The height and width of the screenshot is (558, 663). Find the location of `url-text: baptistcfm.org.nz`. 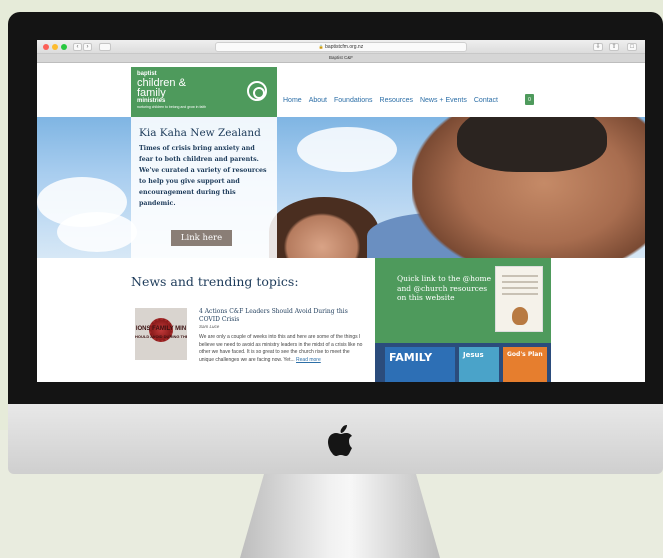

url-text: baptistcfm.org.nz is located at coordinates (344, 47).